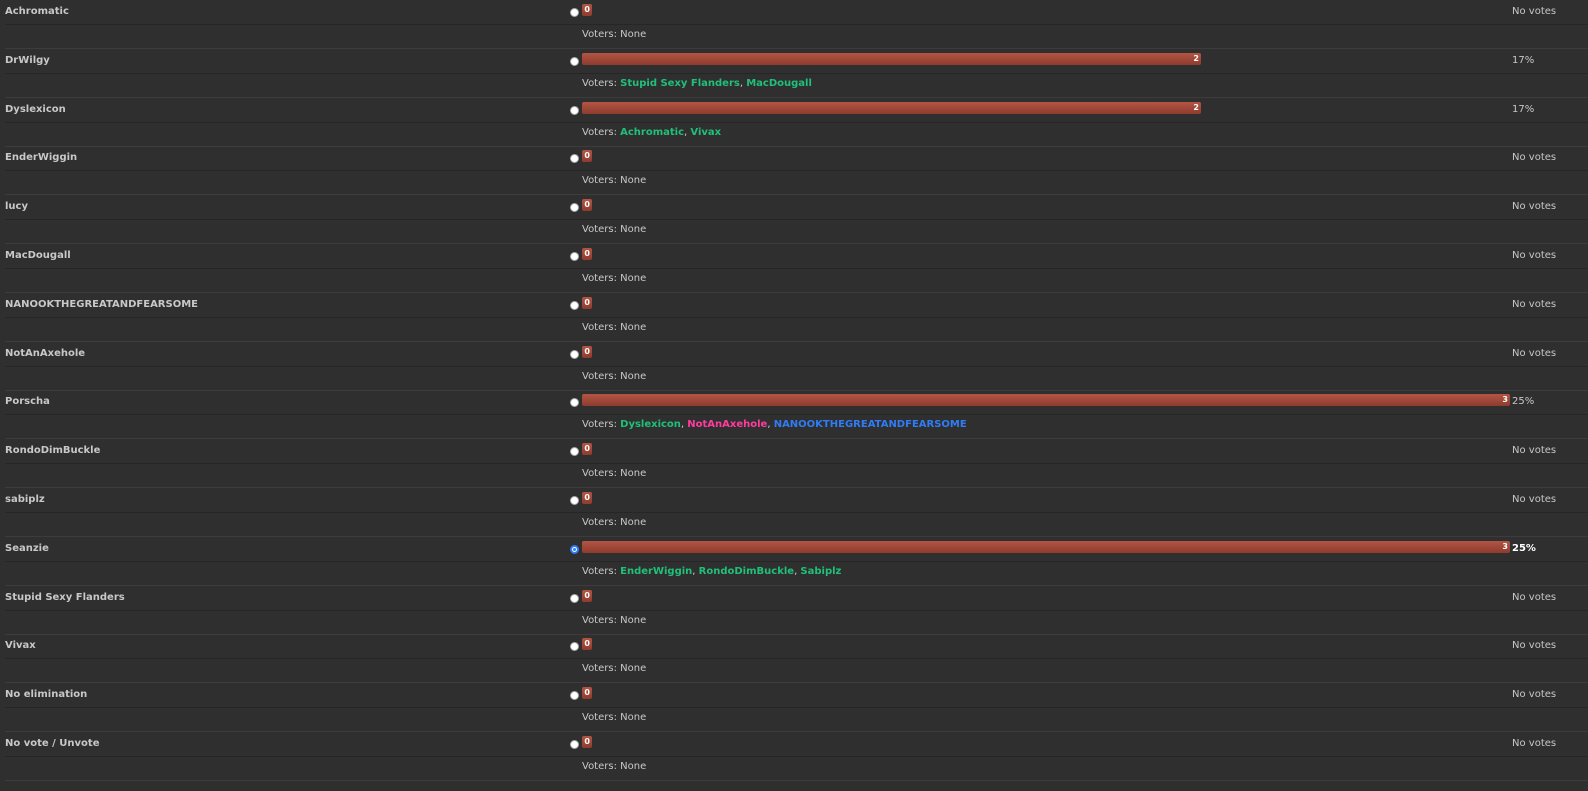 This screenshot has width=1588, height=791. What do you see at coordinates (796, 256) in the screenshot?
I see `poll-option-row: MacDougall 0 No votes` at bounding box center [796, 256].